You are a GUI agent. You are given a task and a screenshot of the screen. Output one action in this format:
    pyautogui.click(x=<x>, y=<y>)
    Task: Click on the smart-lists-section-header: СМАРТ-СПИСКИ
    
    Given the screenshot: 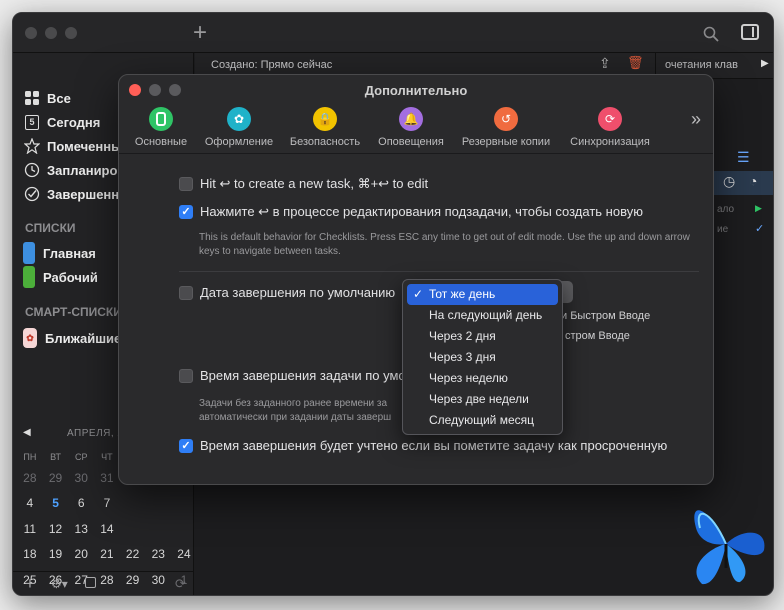 What is the action you would take?
    pyautogui.click(x=73, y=312)
    